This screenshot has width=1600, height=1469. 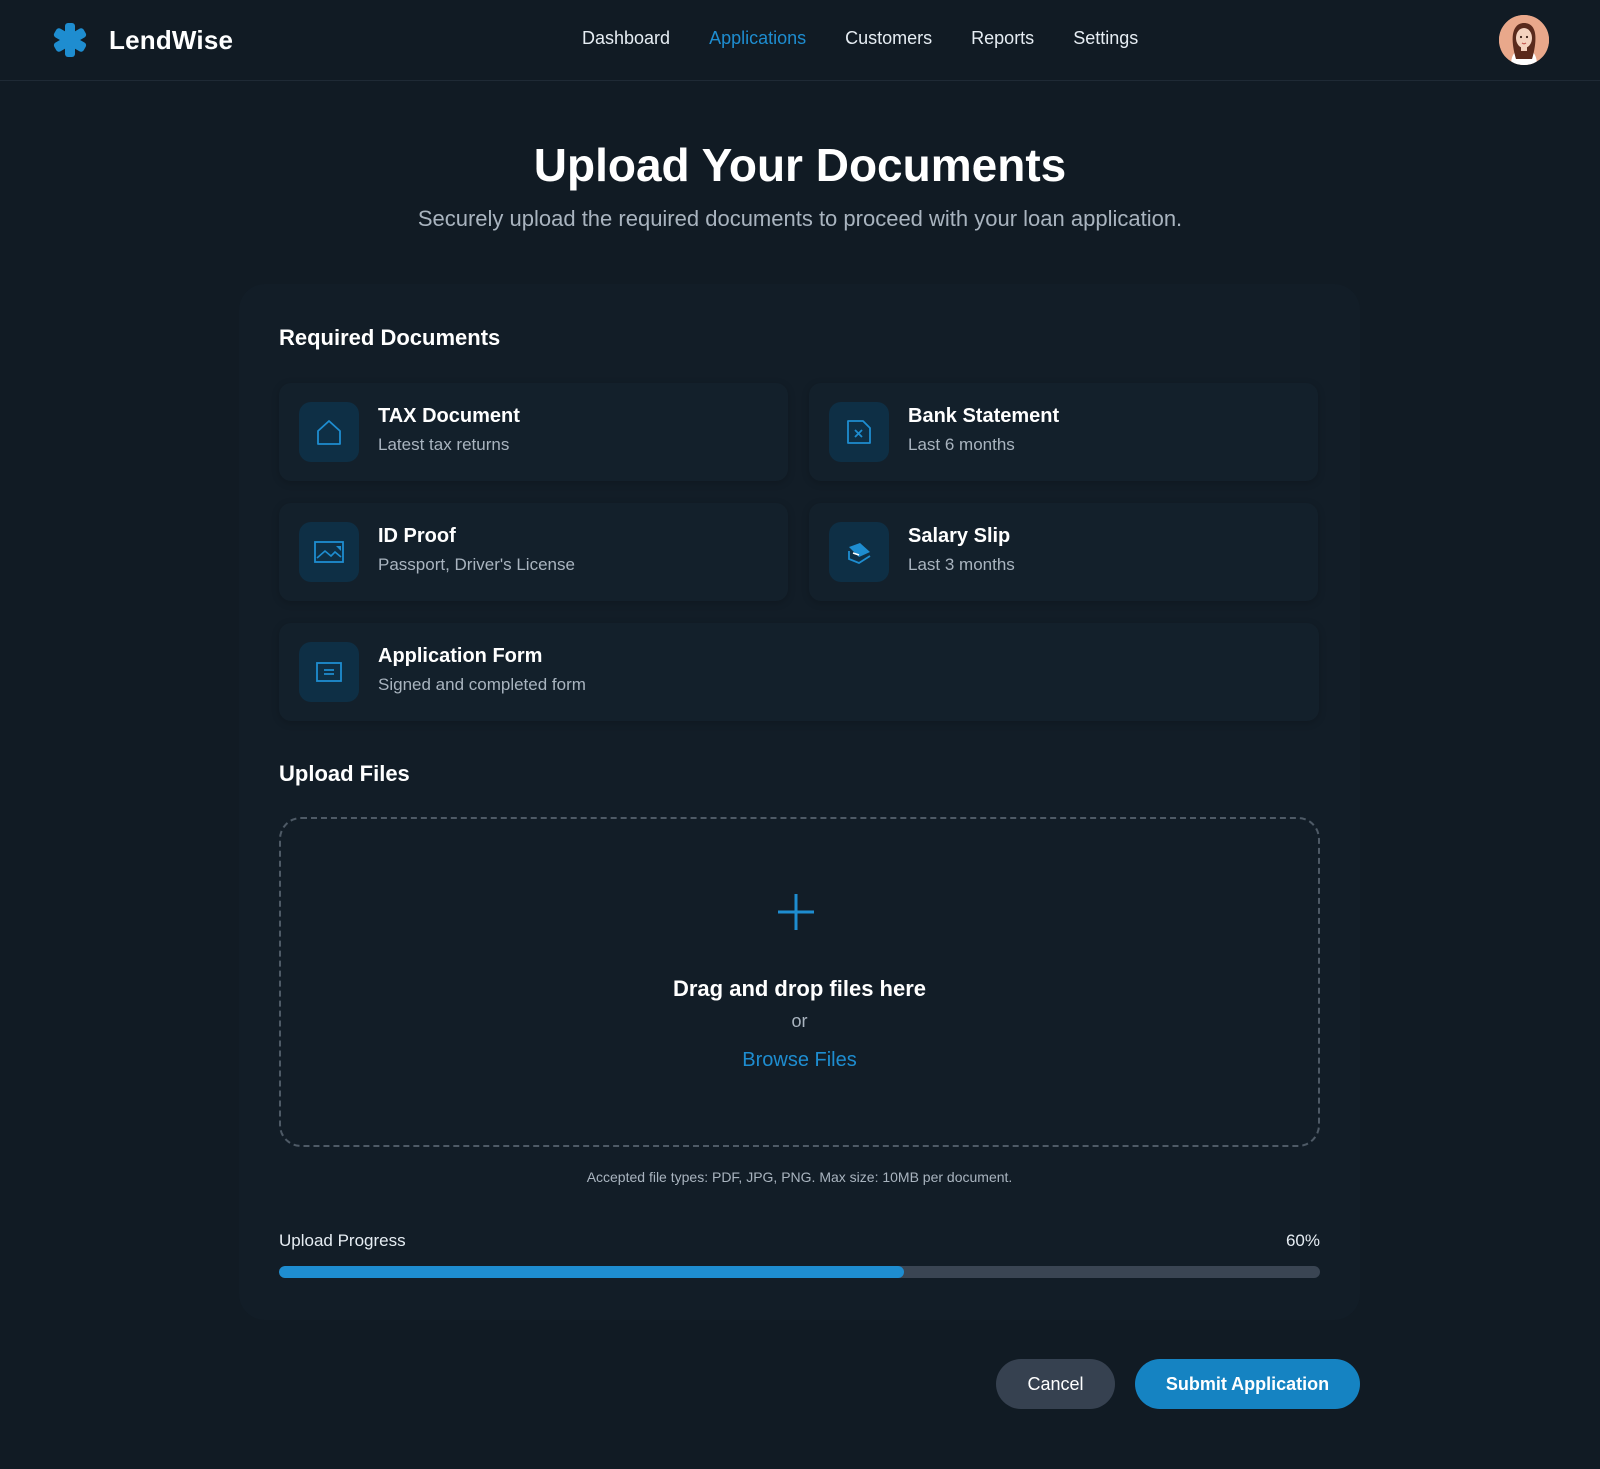 I want to click on upload-files-title: Upload Files, so click(x=344, y=773).